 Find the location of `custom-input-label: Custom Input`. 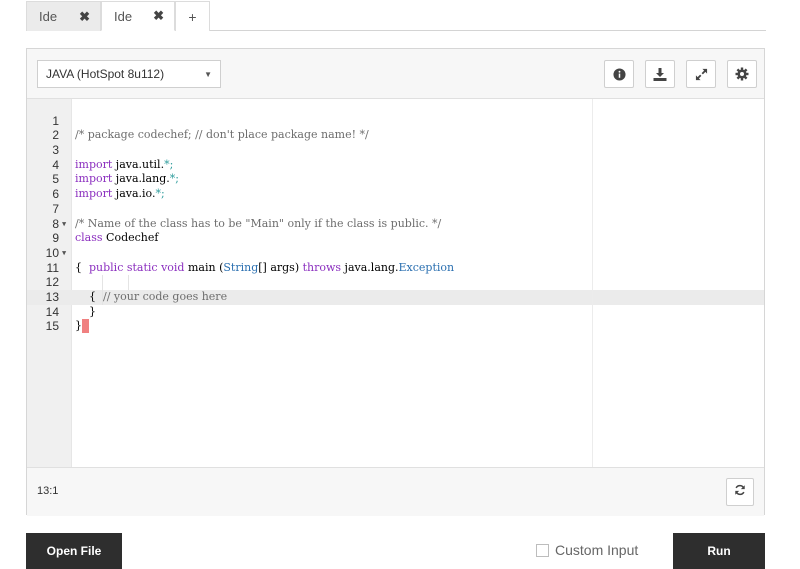

custom-input-label: Custom Input is located at coordinates (597, 550).